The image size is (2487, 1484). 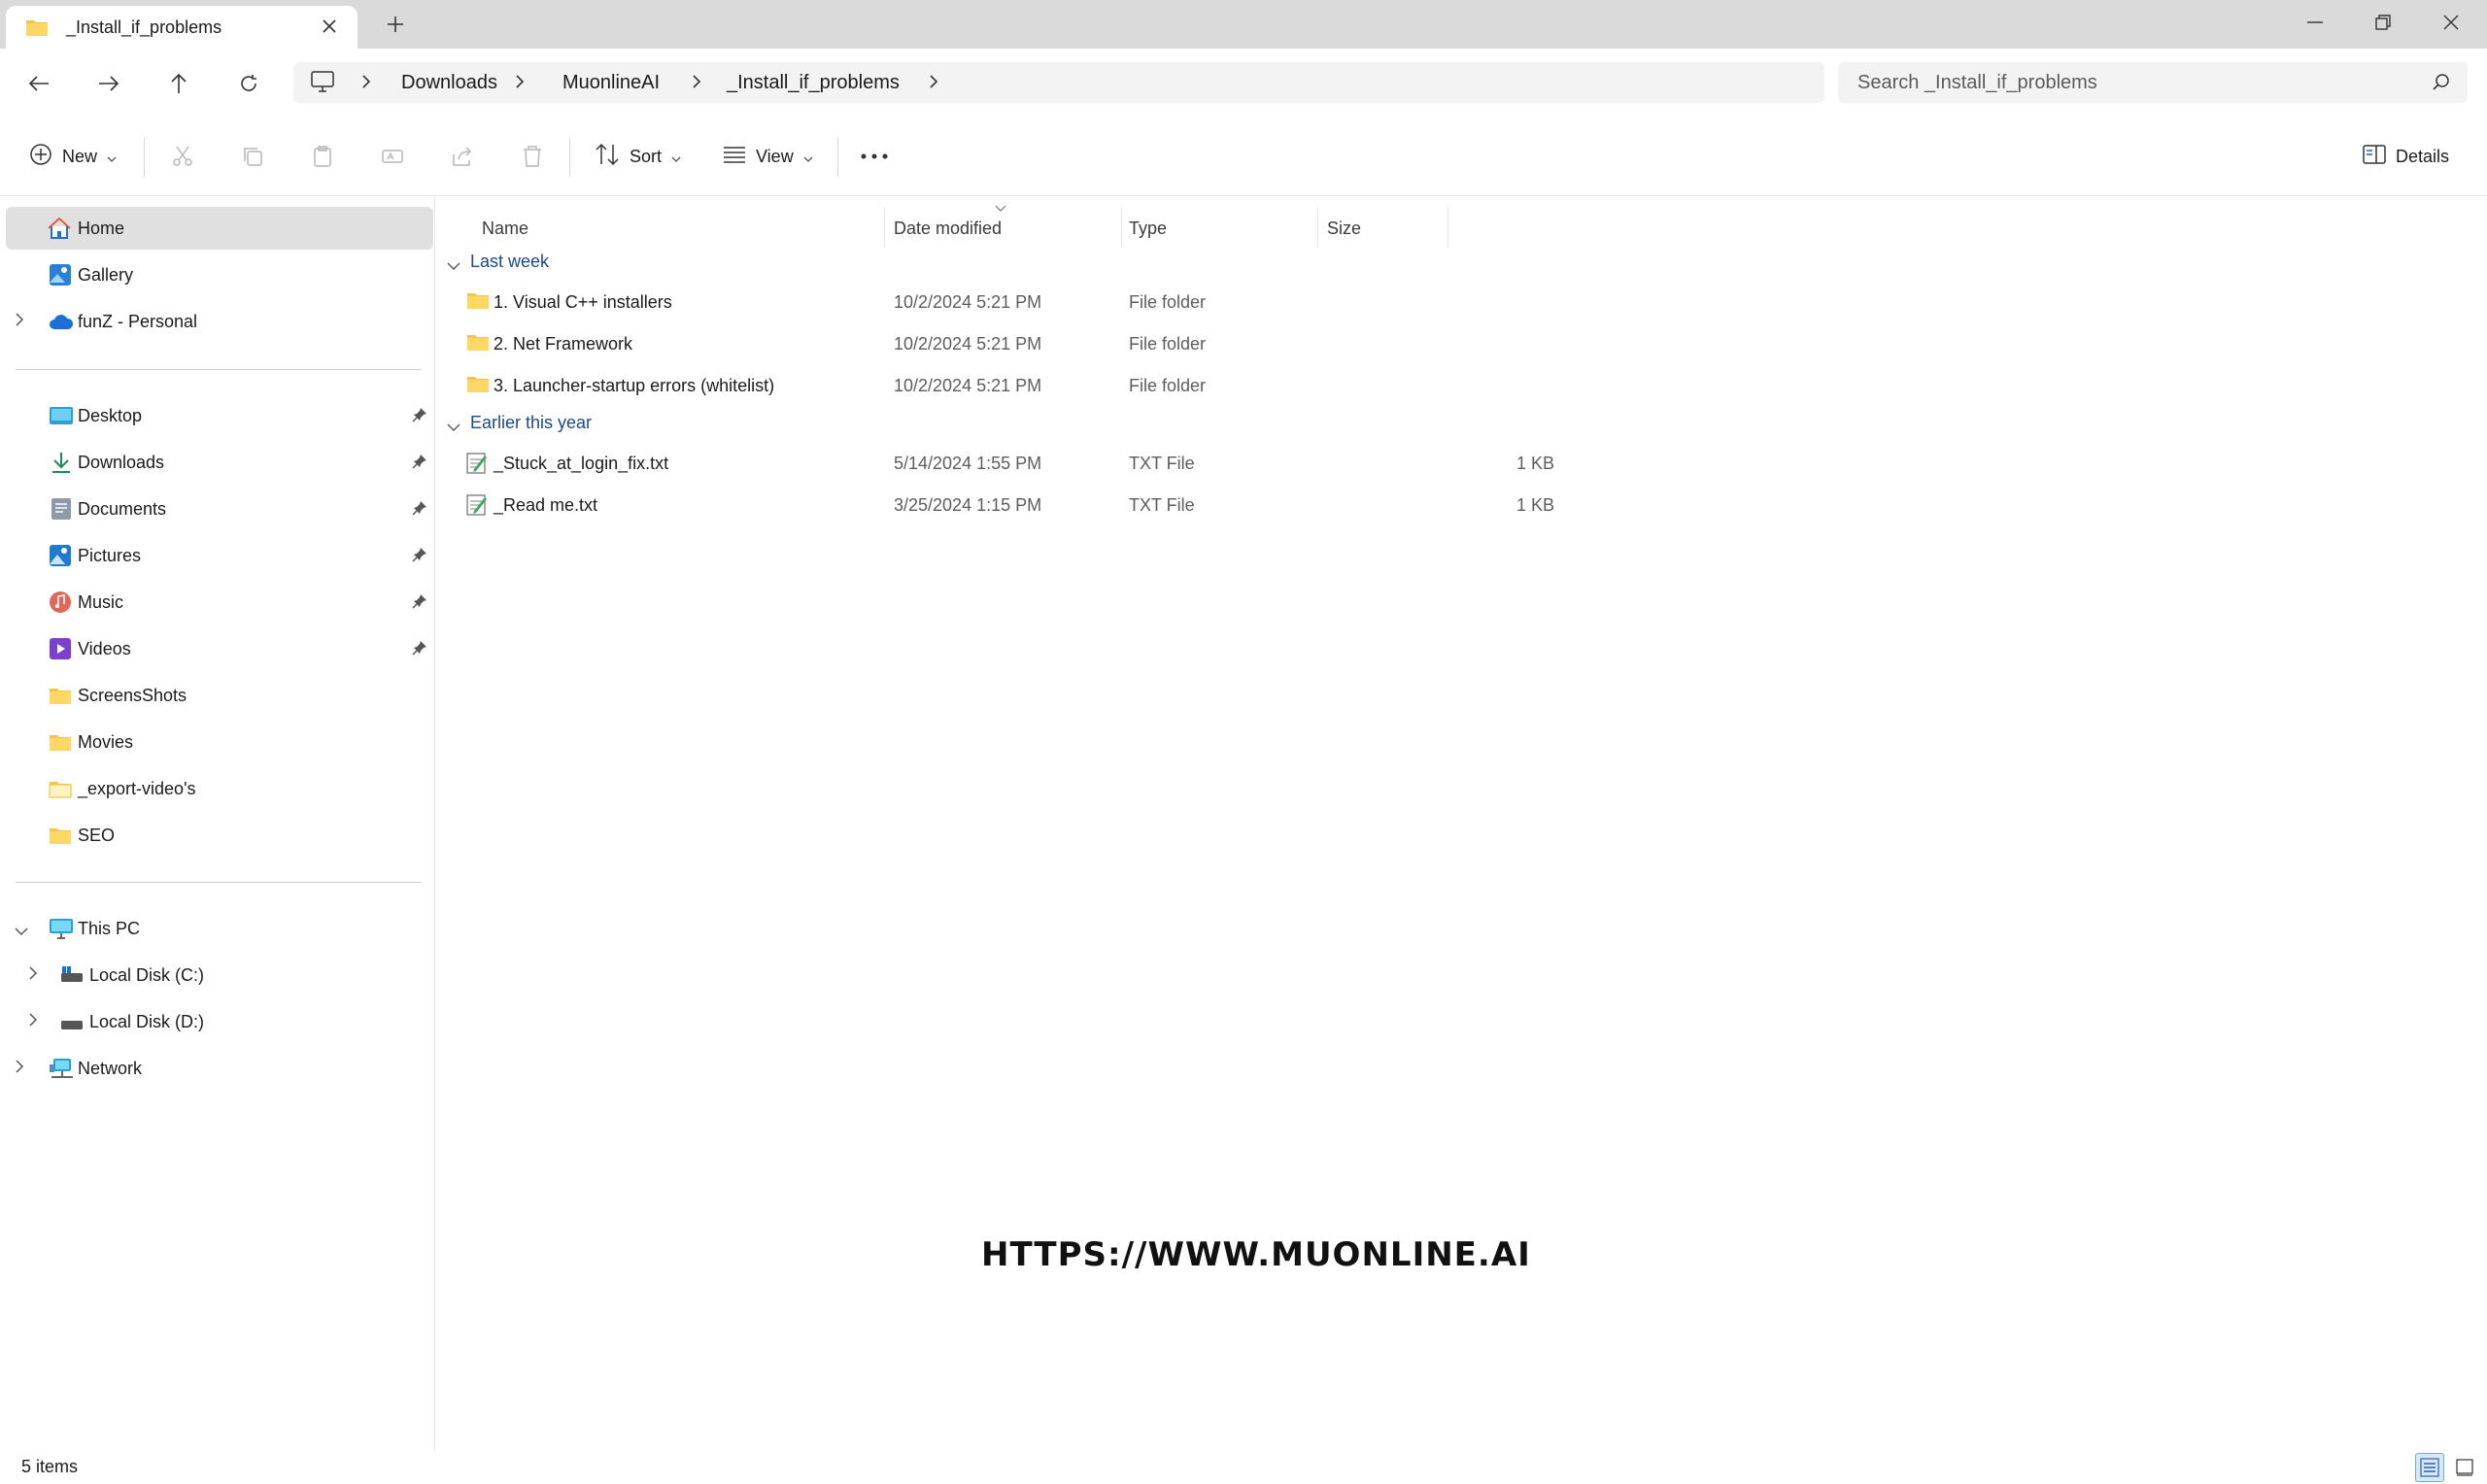 I want to click on monitor-icon, so click(x=322, y=84).